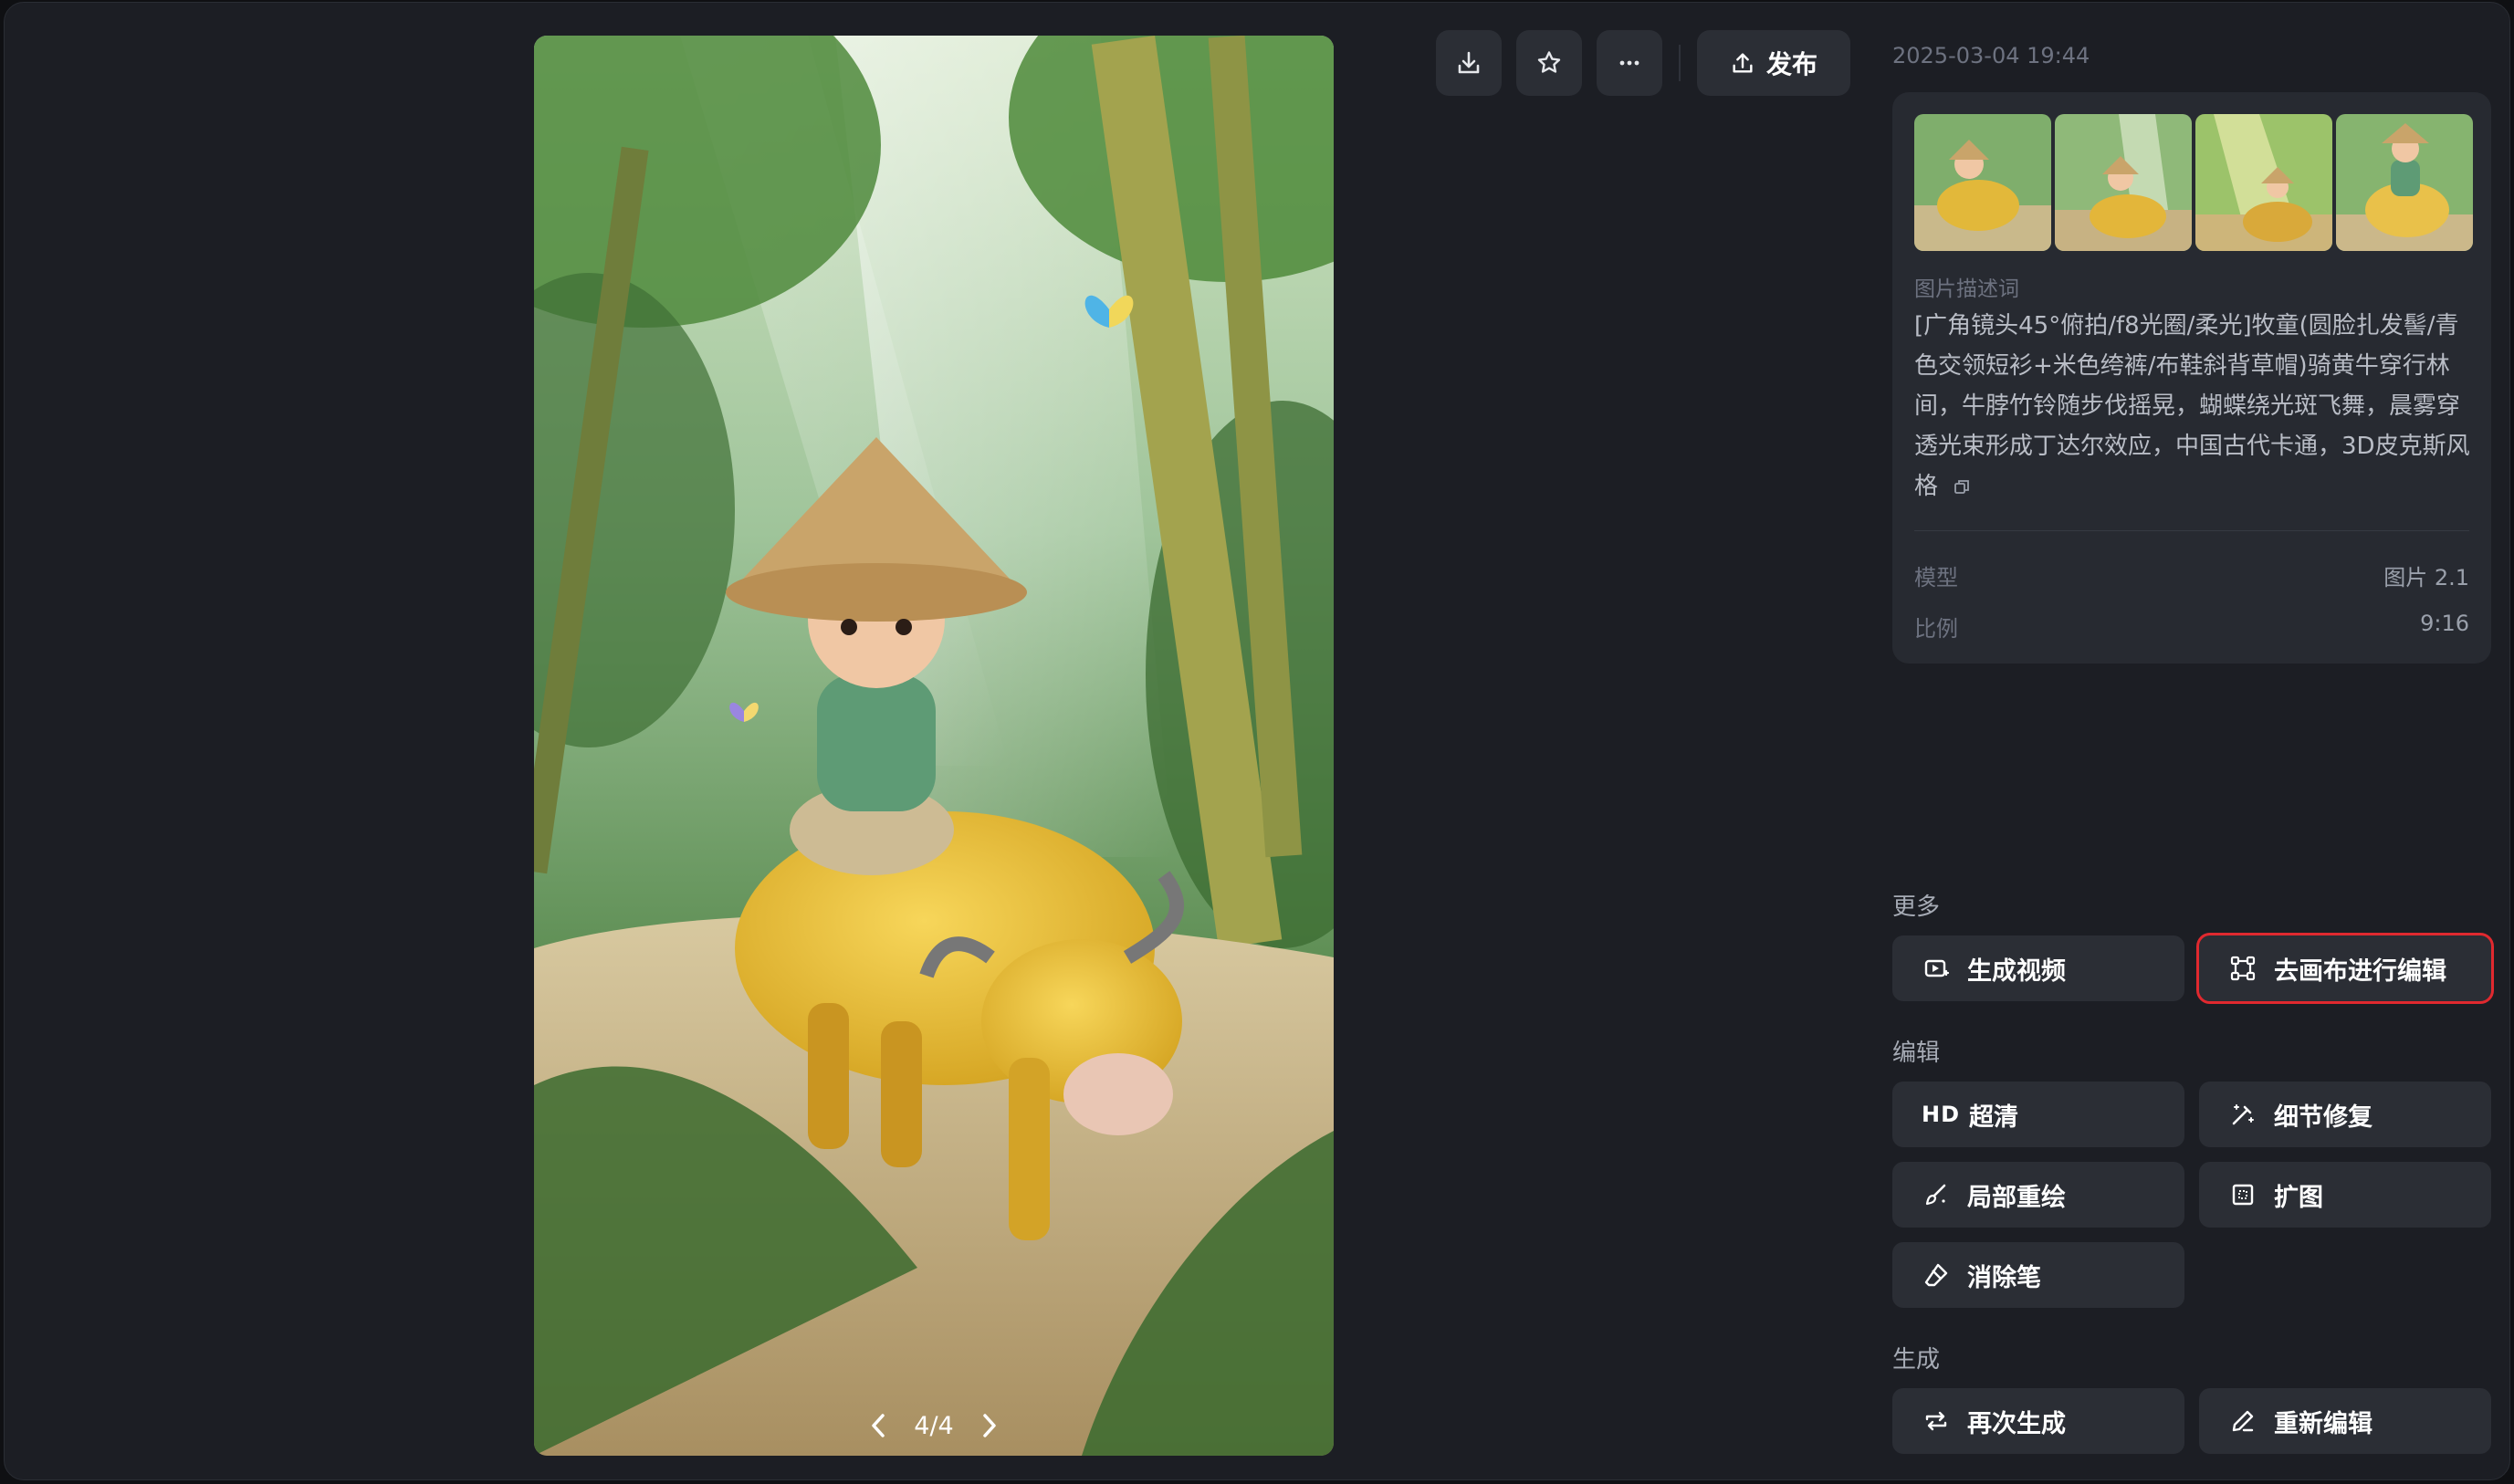 This screenshot has height=1484, width=2514. What do you see at coordinates (1936, 1421) in the screenshot?
I see `repeat-icon` at bounding box center [1936, 1421].